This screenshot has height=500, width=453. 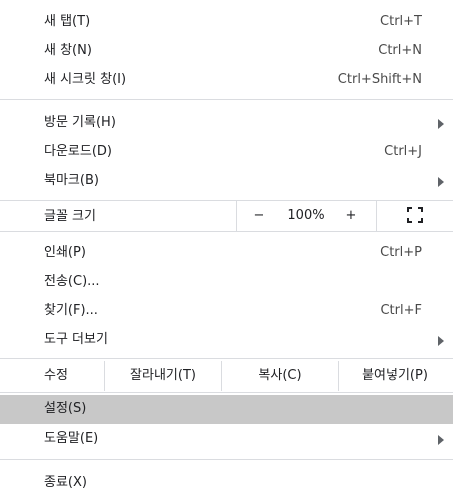 I want to click on menu-item-label: 새 시크릿 창(I), so click(x=85, y=79).